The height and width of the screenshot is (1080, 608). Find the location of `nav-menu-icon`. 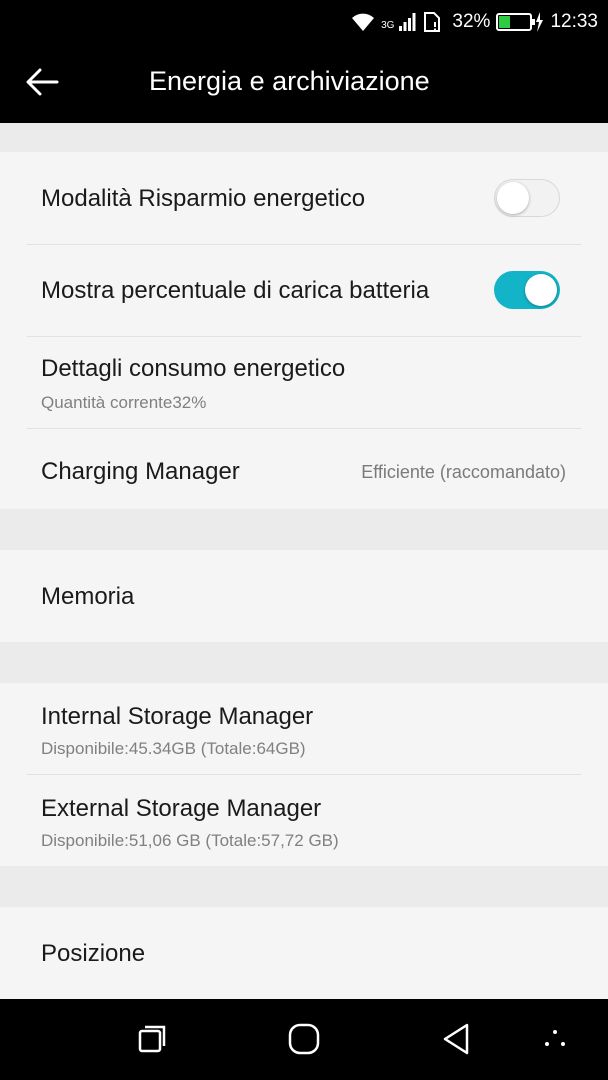

nav-menu-icon is located at coordinates (555, 1038).